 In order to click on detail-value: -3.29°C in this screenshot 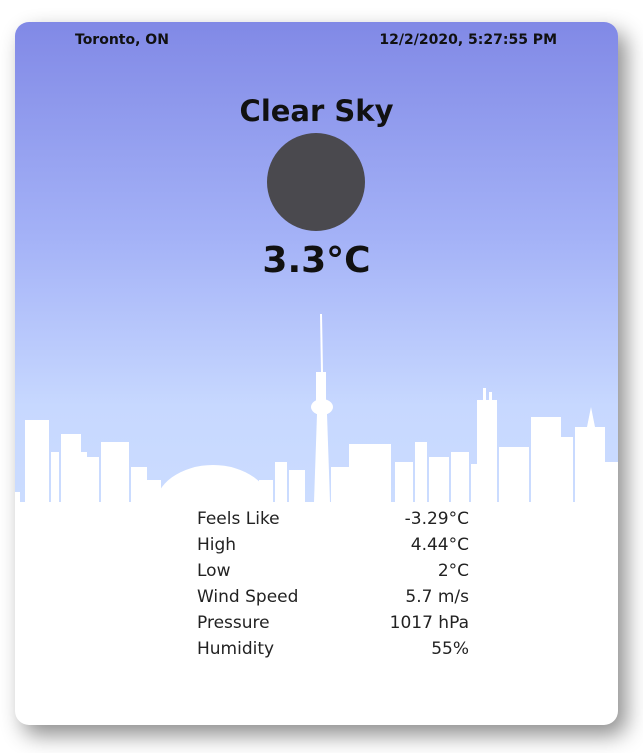, I will do `click(436, 519)`.